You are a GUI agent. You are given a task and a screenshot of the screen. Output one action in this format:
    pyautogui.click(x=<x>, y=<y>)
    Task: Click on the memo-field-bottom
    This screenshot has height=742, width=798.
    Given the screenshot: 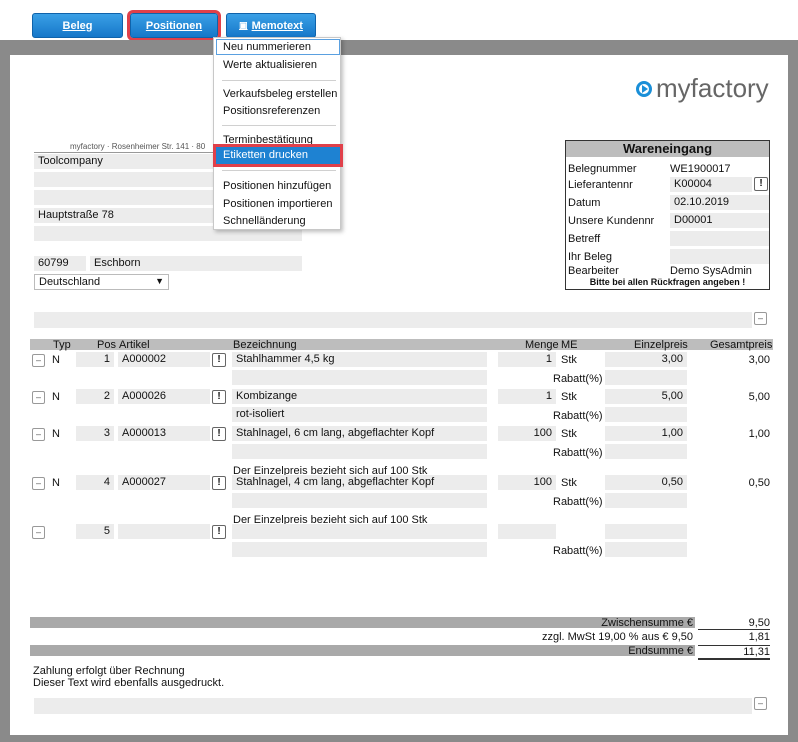 What is the action you would take?
    pyautogui.click(x=393, y=706)
    